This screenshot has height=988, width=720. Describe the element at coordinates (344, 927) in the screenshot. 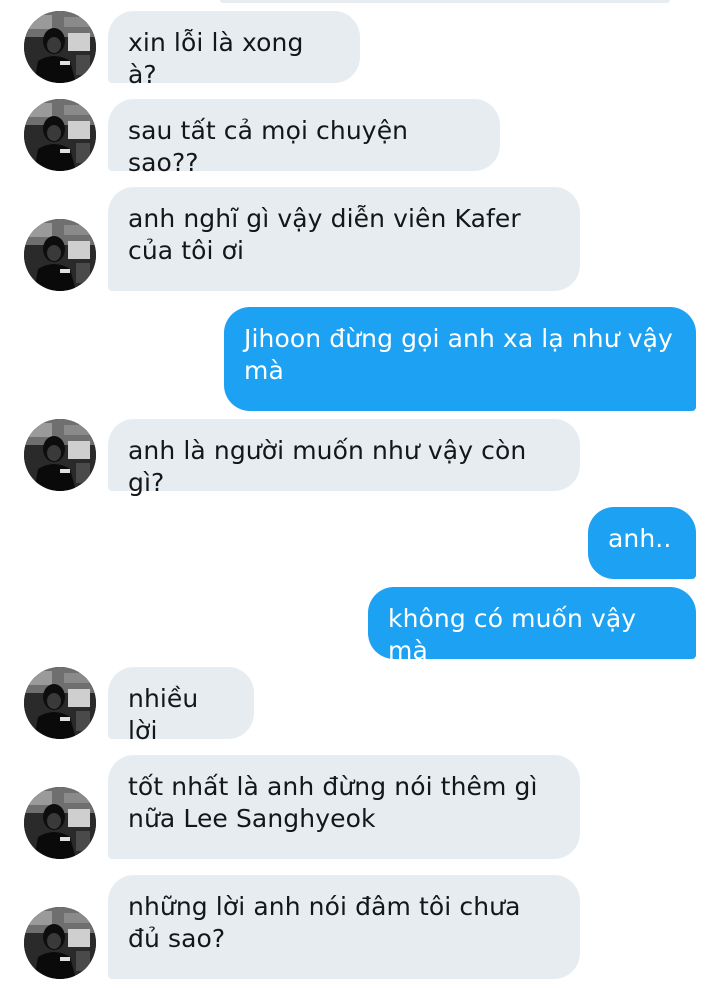

I see `message-bubble: những lời anh nói đâm tôi chưa đủ sao?` at that location.